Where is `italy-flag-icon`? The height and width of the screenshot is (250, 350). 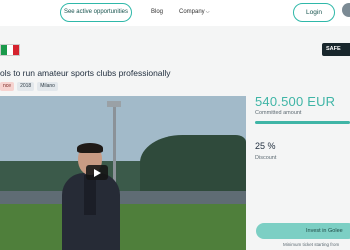 italy-flag-icon is located at coordinates (10, 50).